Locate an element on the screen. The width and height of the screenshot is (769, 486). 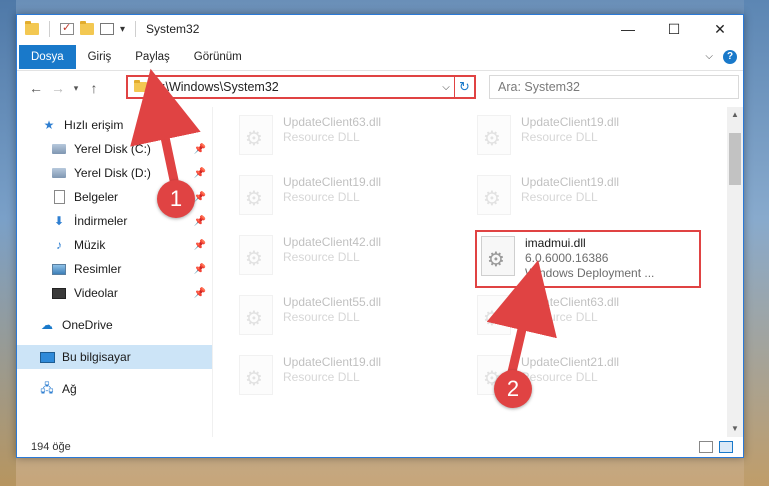
cloud-icon: ☁ is located at coordinates (47, 325).